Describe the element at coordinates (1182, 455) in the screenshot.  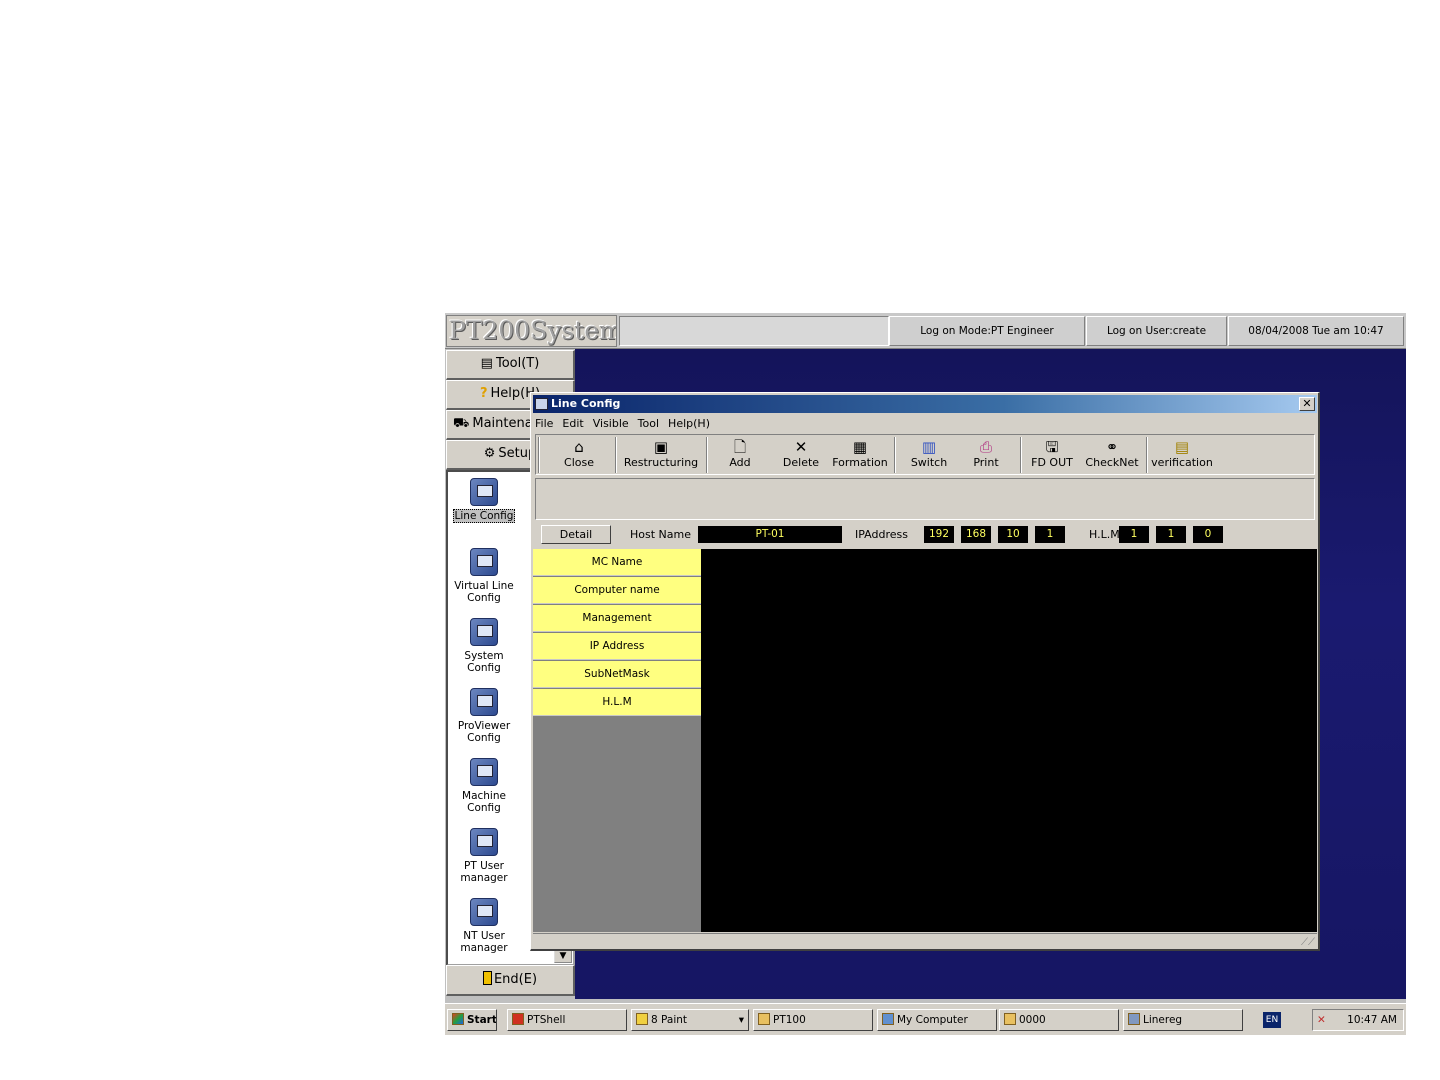
I see `verification-tool-button: ▤ verification` at that location.